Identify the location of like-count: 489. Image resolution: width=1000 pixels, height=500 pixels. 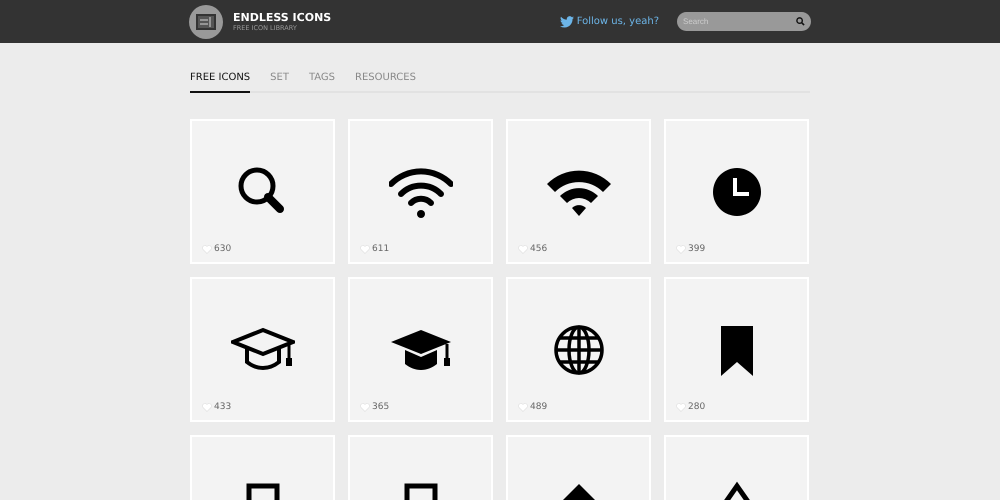
(539, 407).